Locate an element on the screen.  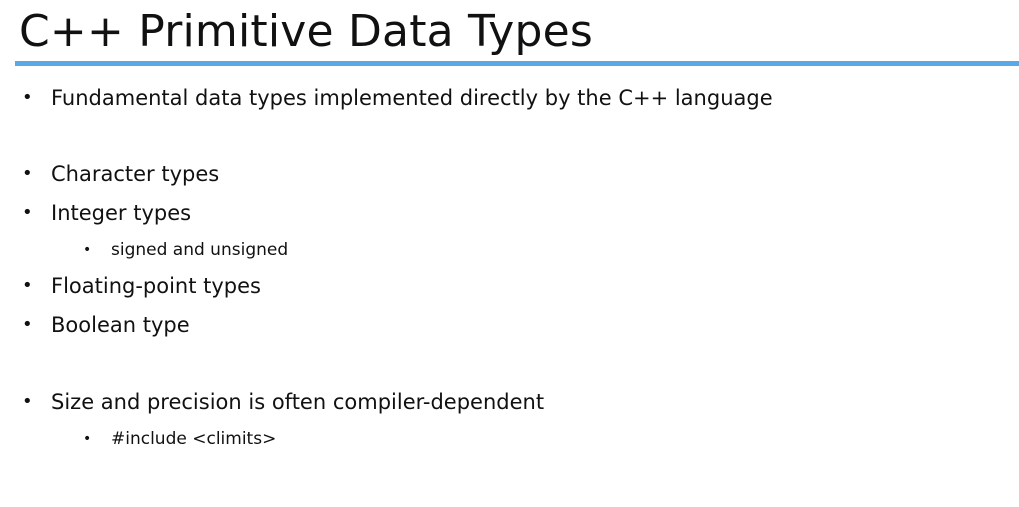
bullet-text: Character types is located at coordinates (135, 174).